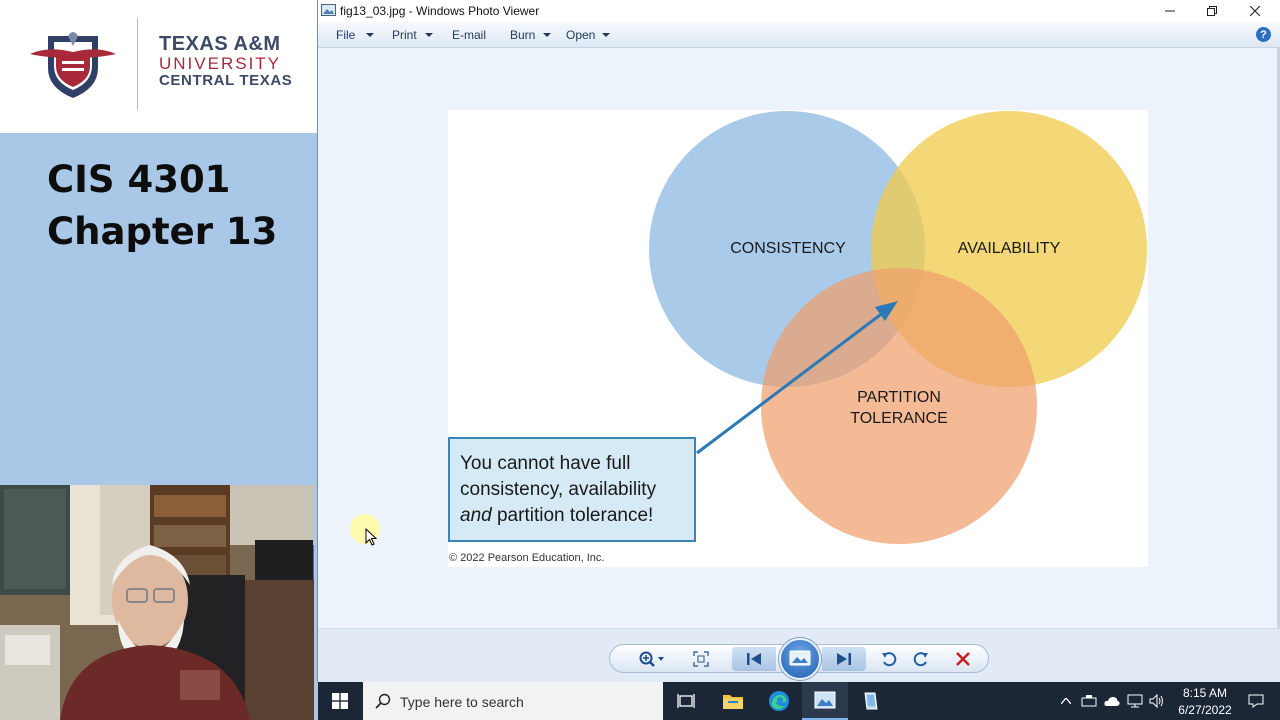  I want to click on task-view-button, so click(686, 701).